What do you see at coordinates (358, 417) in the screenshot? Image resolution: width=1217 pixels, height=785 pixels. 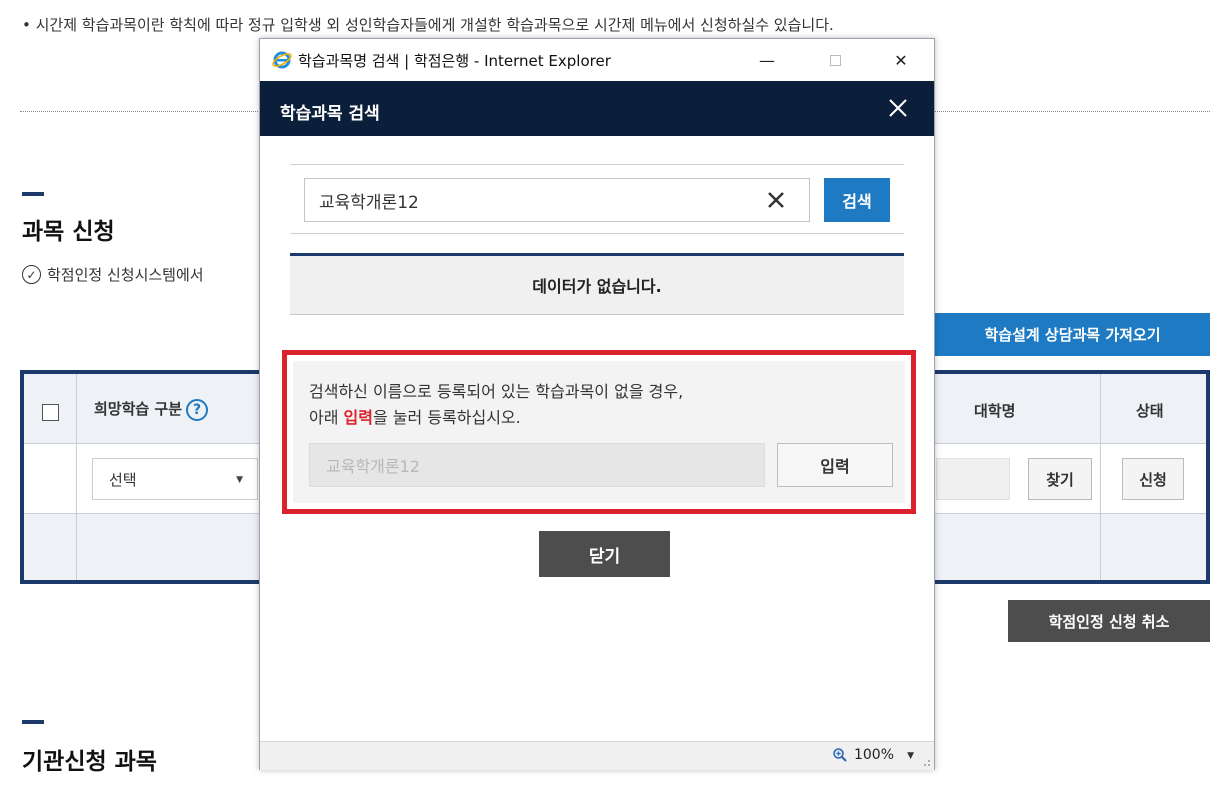 I see `guide-highlight: 입력` at bounding box center [358, 417].